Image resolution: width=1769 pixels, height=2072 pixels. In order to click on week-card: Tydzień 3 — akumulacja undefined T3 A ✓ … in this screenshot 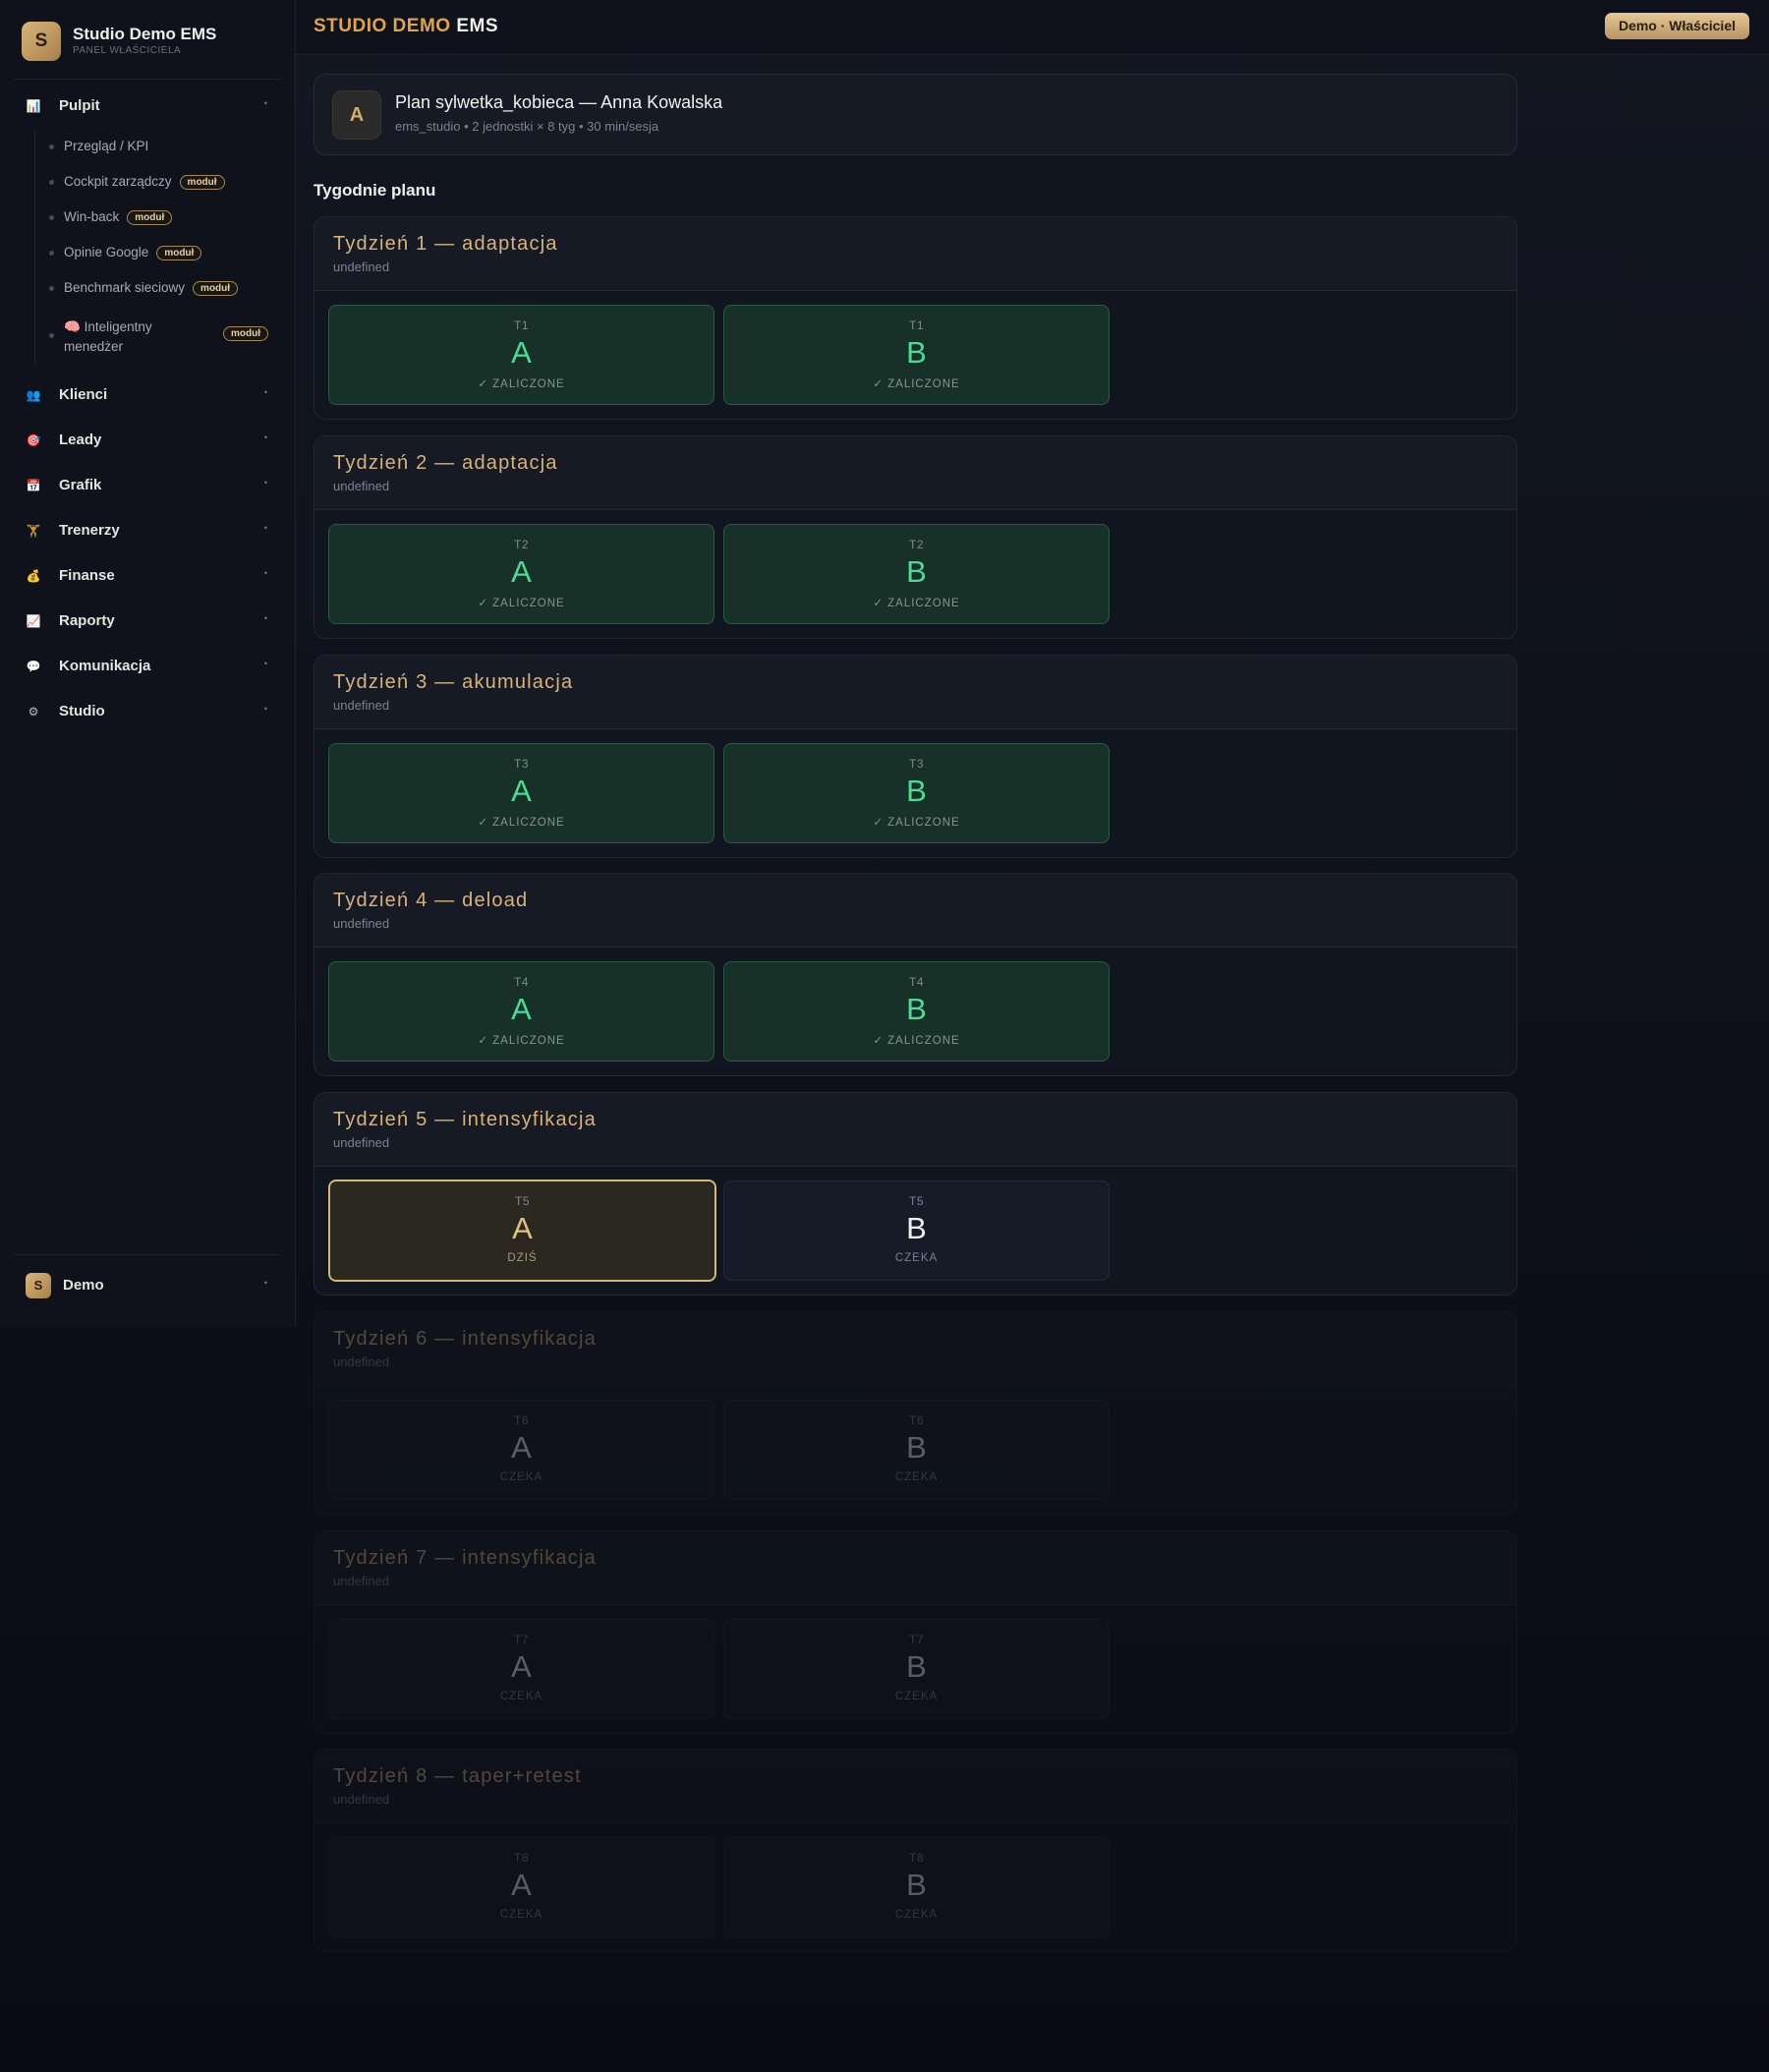, I will do `click(915, 757)`.